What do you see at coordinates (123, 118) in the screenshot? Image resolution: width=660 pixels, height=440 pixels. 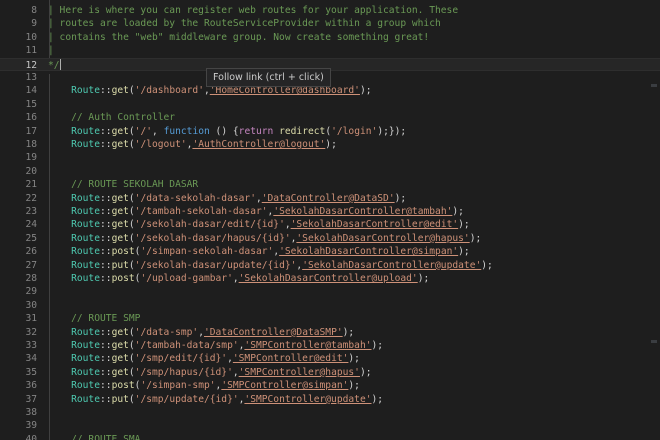 I see `code-token: // Auth Controller` at bounding box center [123, 118].